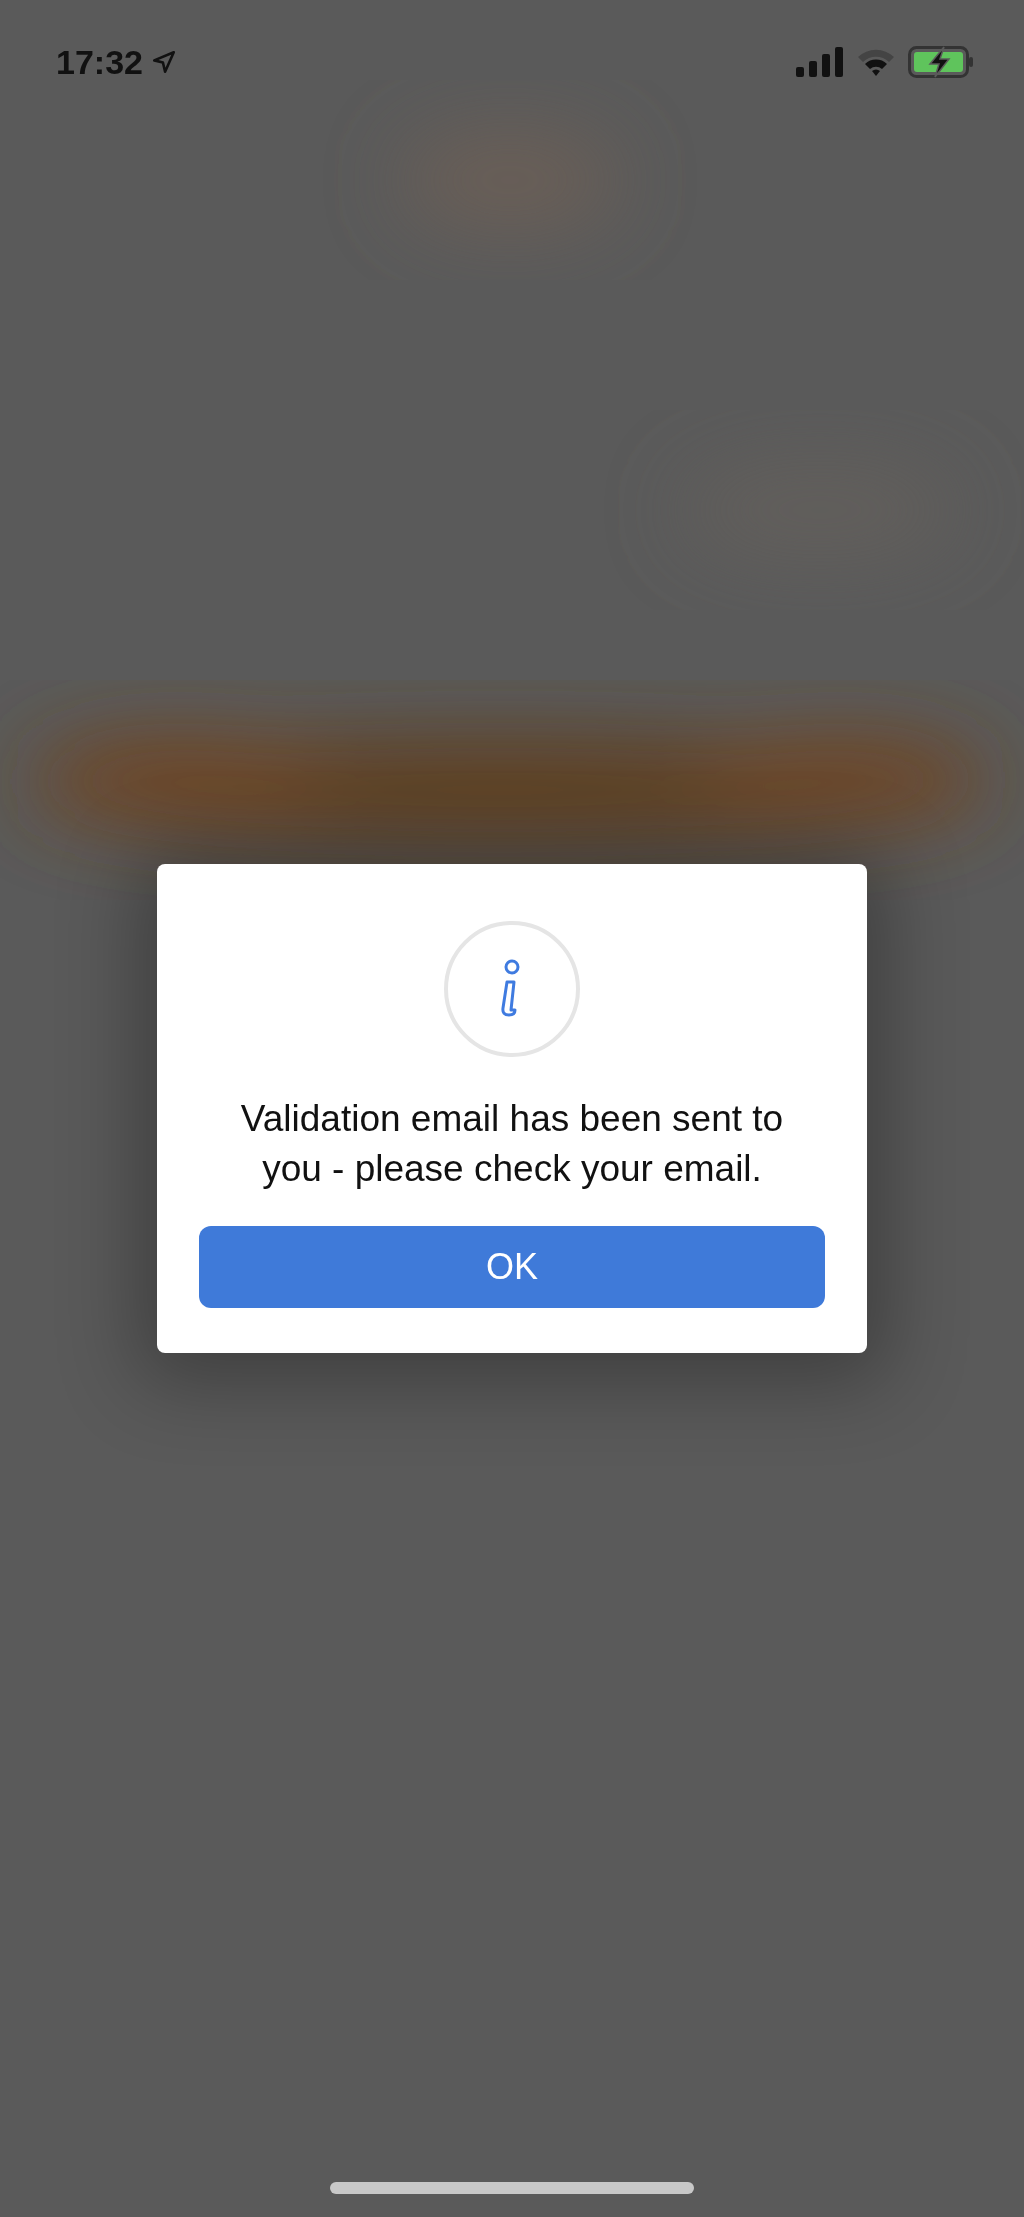  Describe the element at coordinates (876, 62) in the screenshot. I see `wifi-icon` at that location.